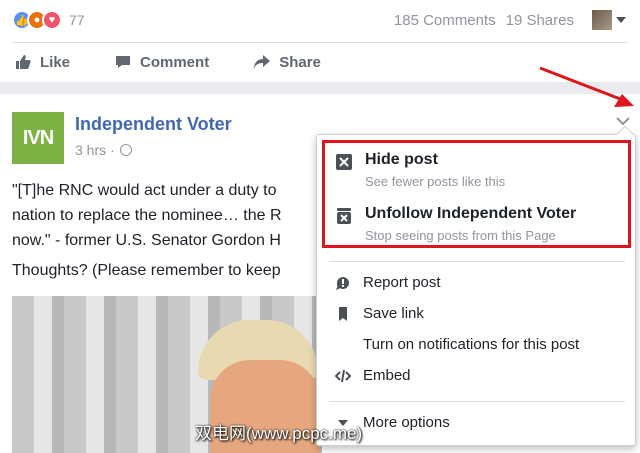  I want to click on notification-spacer, so click(343, 345).